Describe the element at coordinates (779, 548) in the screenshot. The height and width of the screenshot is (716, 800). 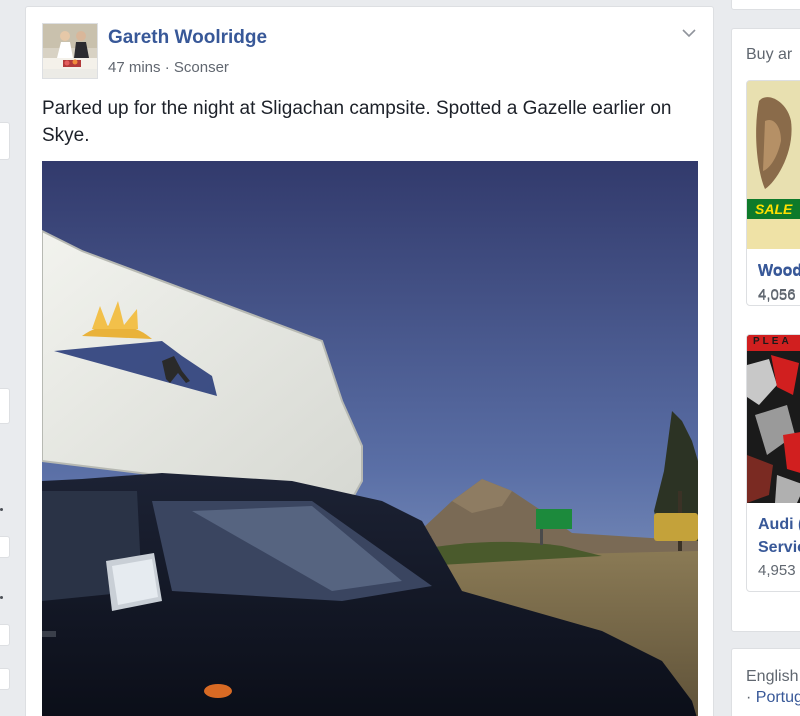
I see `ad-title-line2: Servic` at that location.